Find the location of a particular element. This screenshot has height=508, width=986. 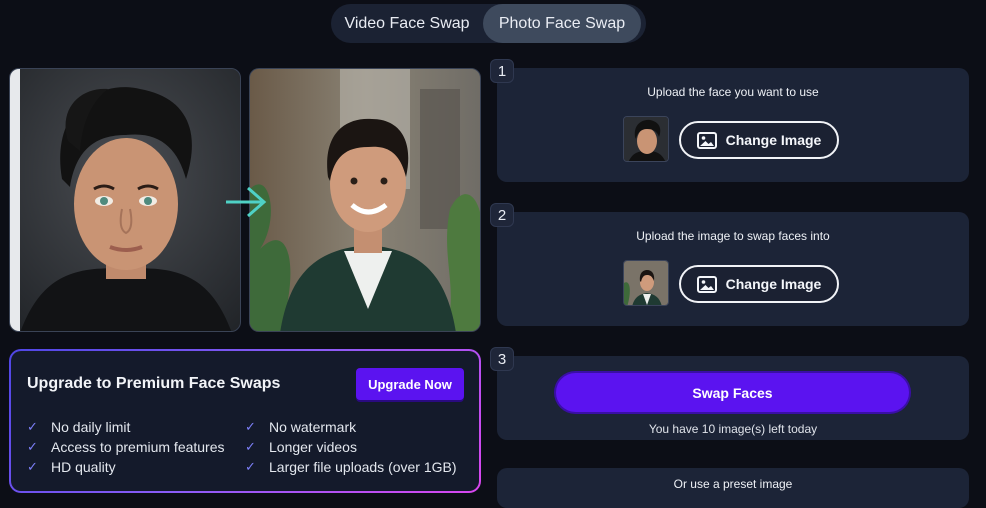

preset-image-card: Or use a preset image is located at coordinates (733, 488).